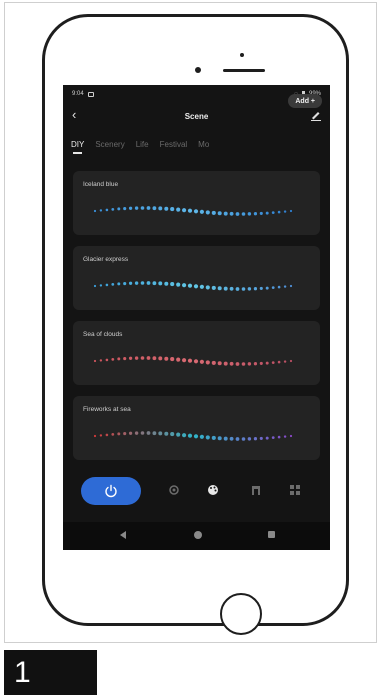  I want to click on chevron-left-icon: ‹, so click(74, 114).